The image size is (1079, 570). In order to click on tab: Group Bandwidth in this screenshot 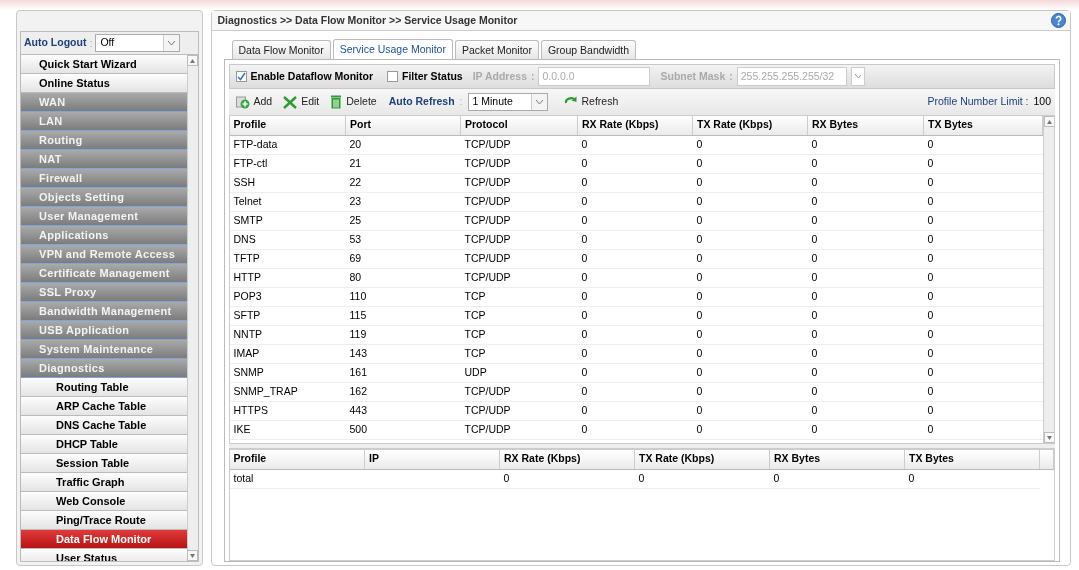, I will do `click(588, 49)`.